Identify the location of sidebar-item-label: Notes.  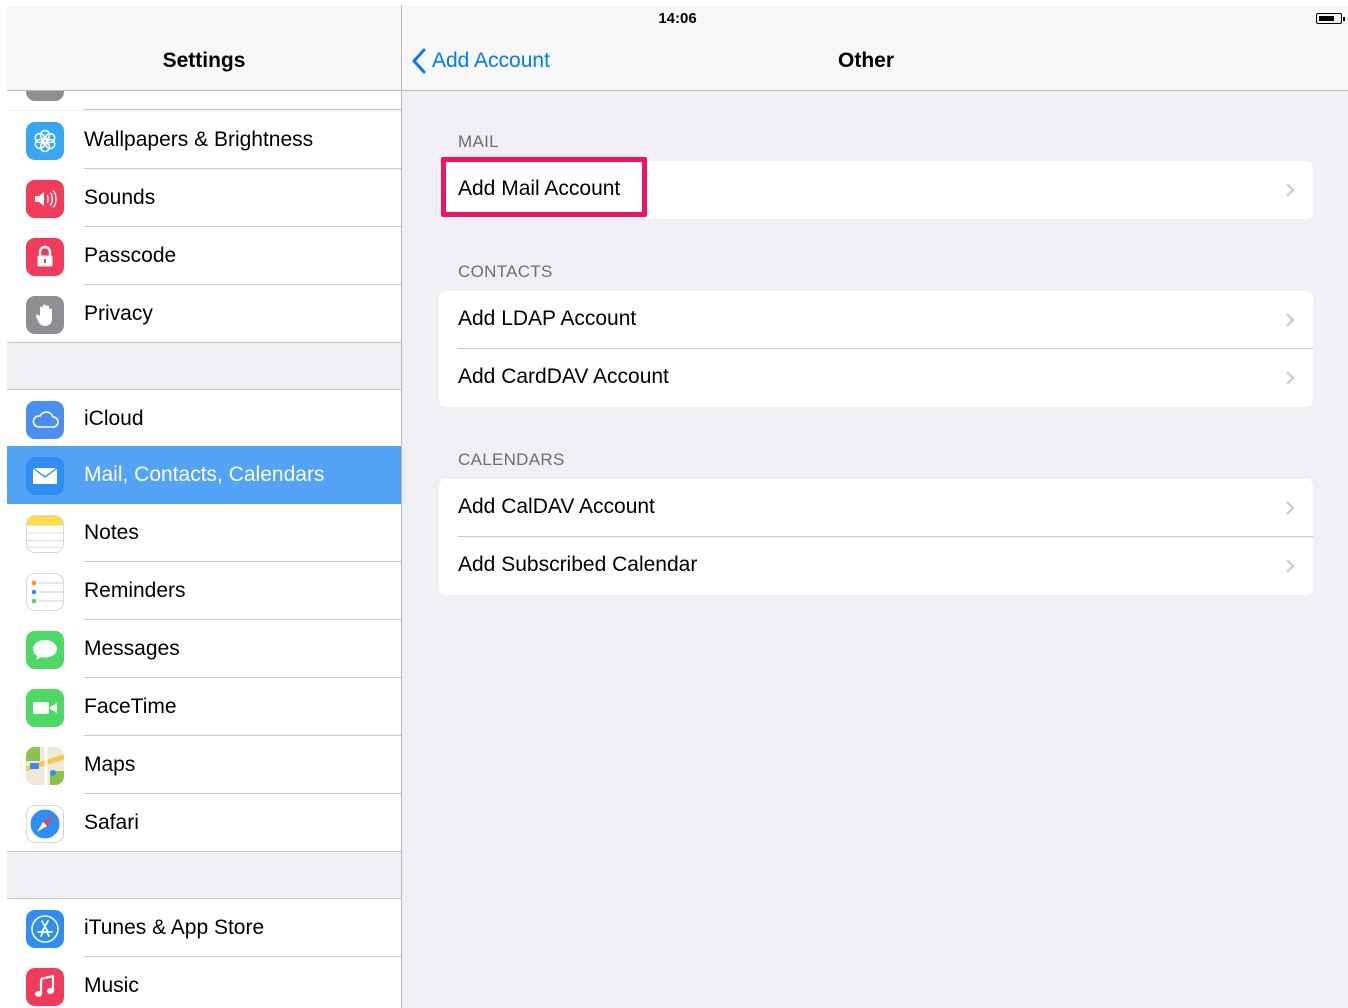
(111, 532).